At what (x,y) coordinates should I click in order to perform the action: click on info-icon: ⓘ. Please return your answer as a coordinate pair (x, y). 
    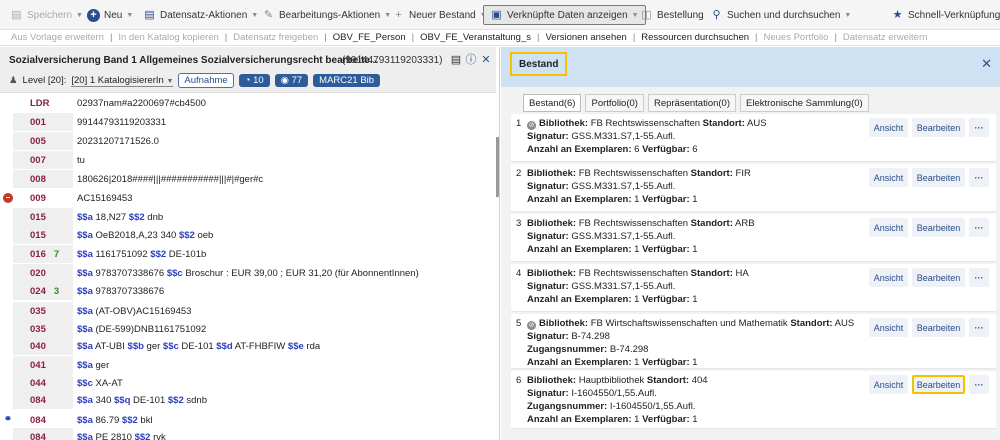
    Looking at the image, I should click on (471, 60).